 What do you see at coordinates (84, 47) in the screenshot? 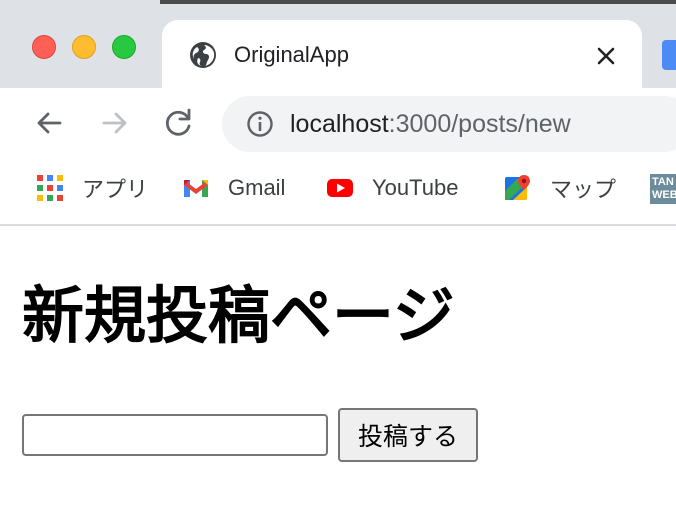
I see `window-minimize-button` at bounding box center [84, 47].